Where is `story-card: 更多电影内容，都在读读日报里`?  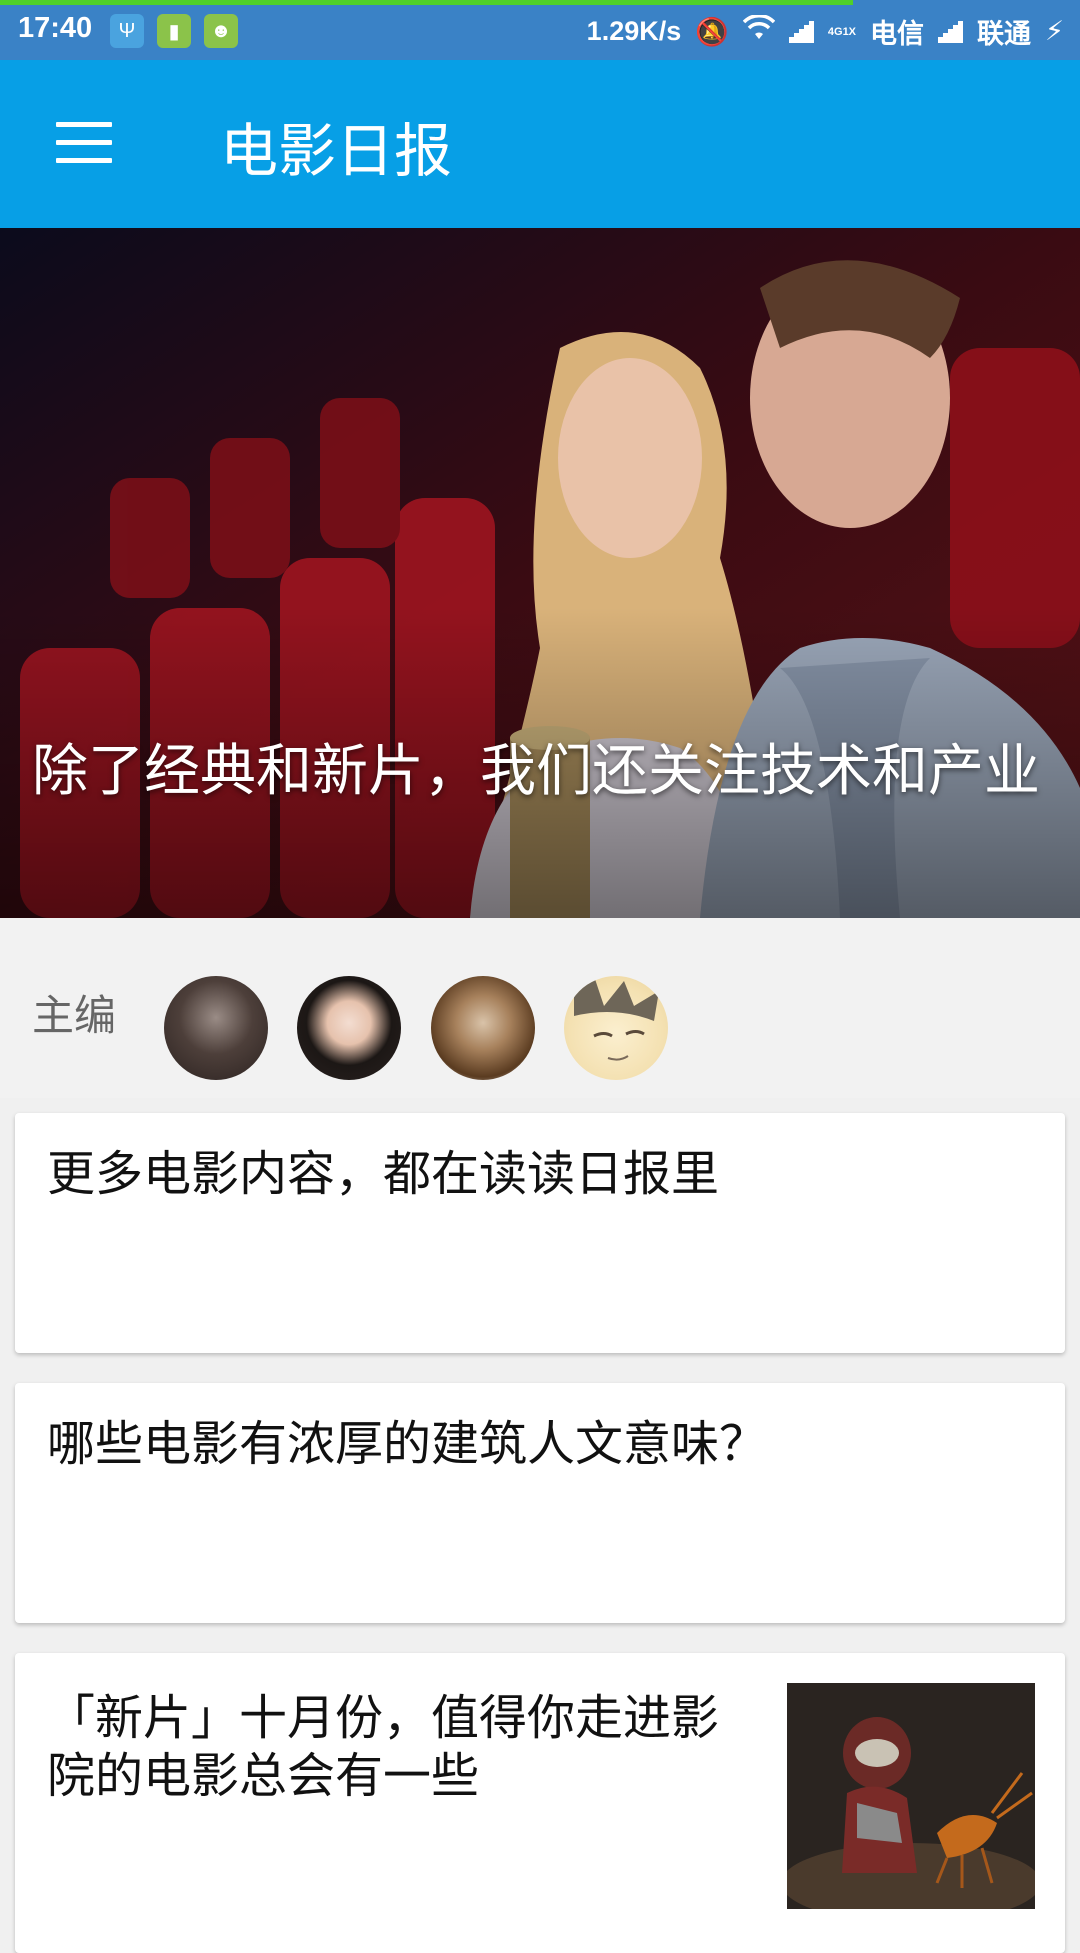 story-card: 更多电影内容，都在读读日报里 is located at coordinates (540, 1233).